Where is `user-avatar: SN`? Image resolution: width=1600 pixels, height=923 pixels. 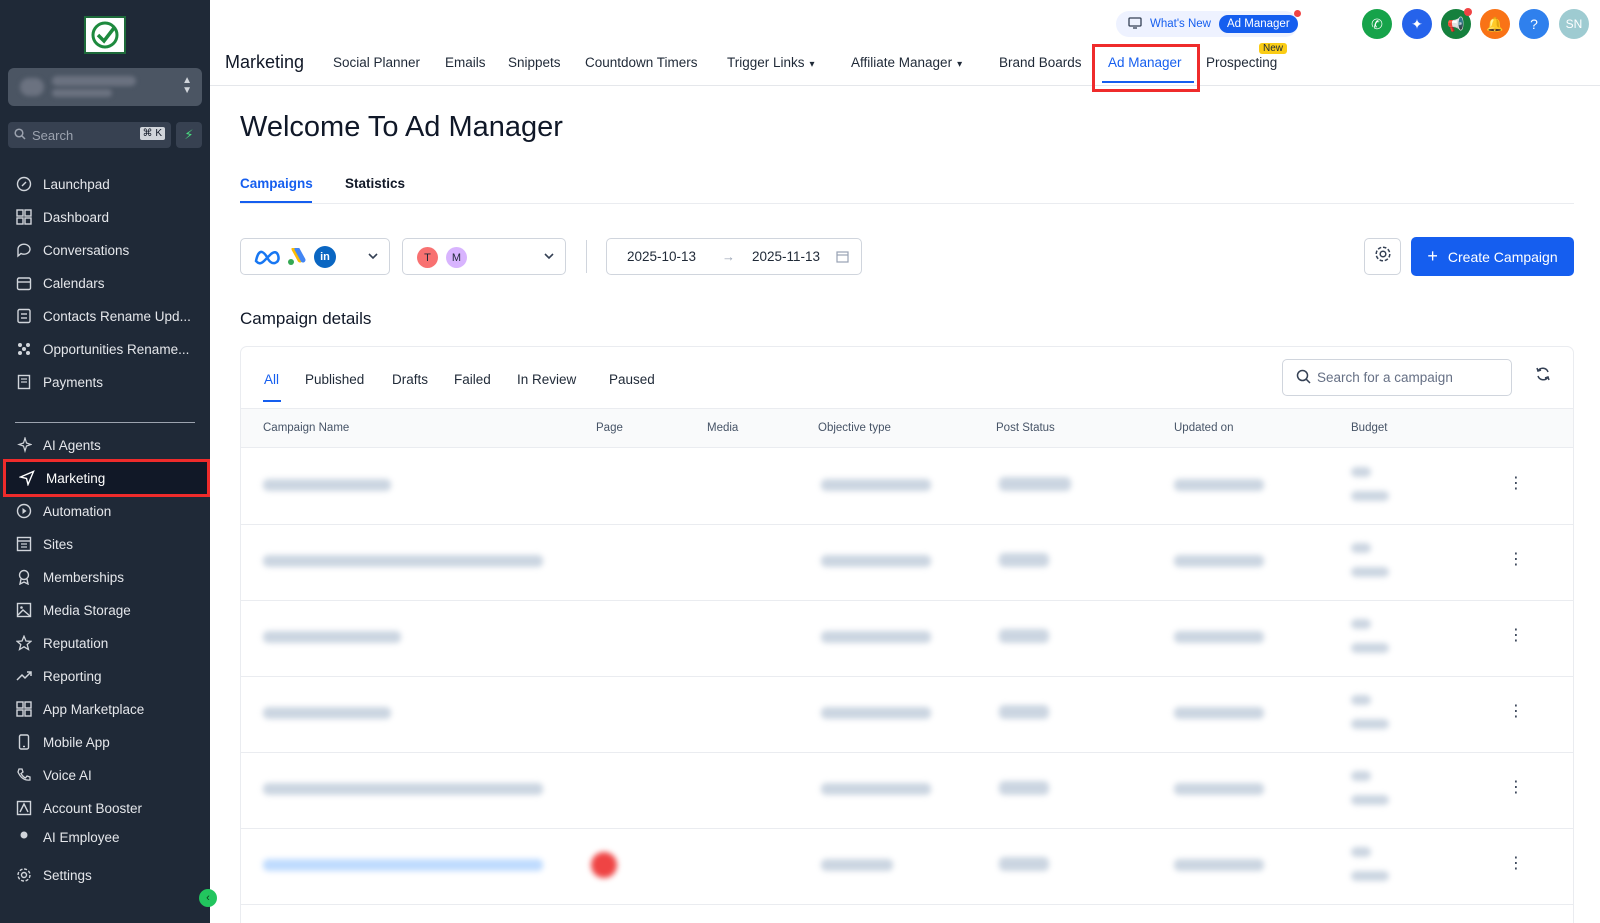
user-avatar: SN is located at coordinates (1574, 24).